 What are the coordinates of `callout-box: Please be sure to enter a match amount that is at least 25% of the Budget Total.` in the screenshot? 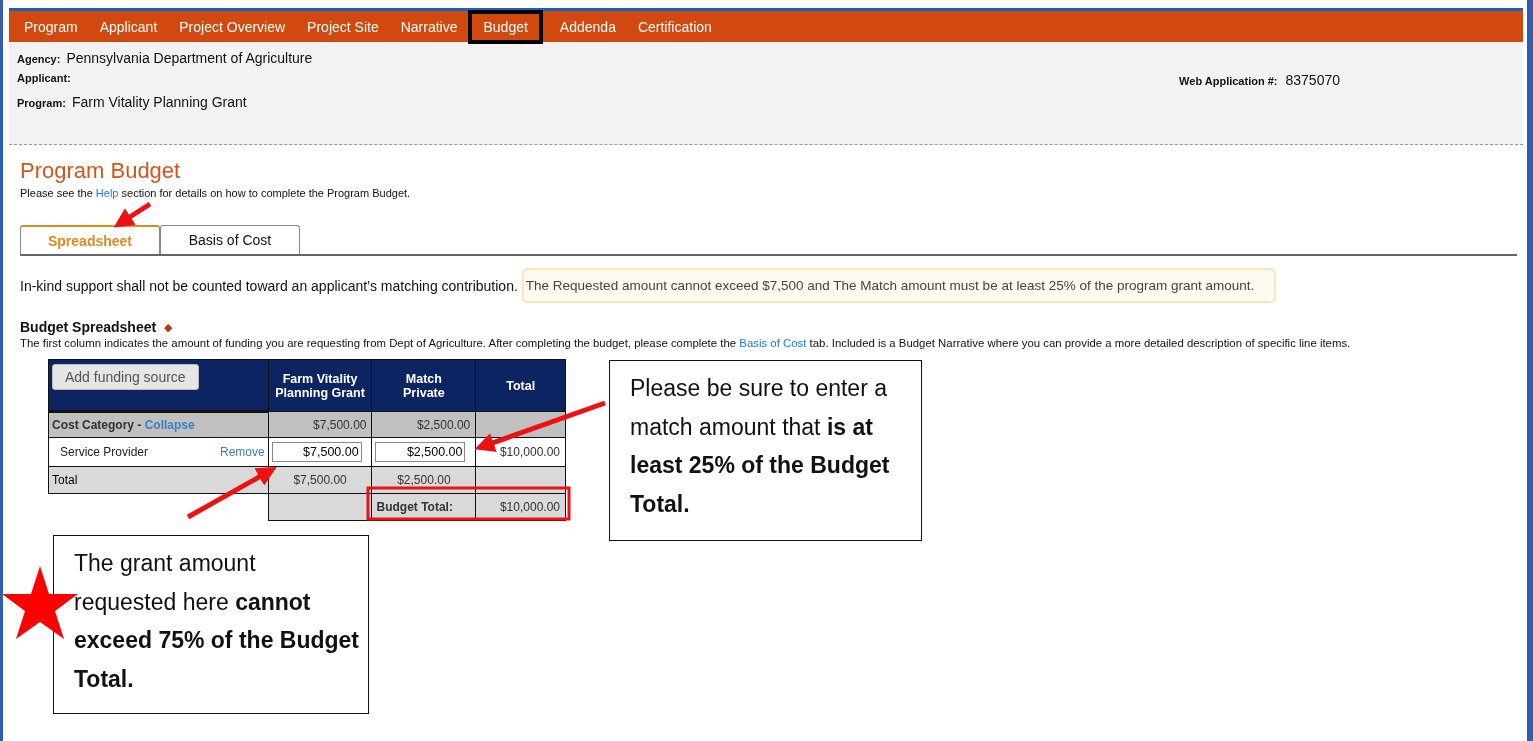 It's located at (765, 450).